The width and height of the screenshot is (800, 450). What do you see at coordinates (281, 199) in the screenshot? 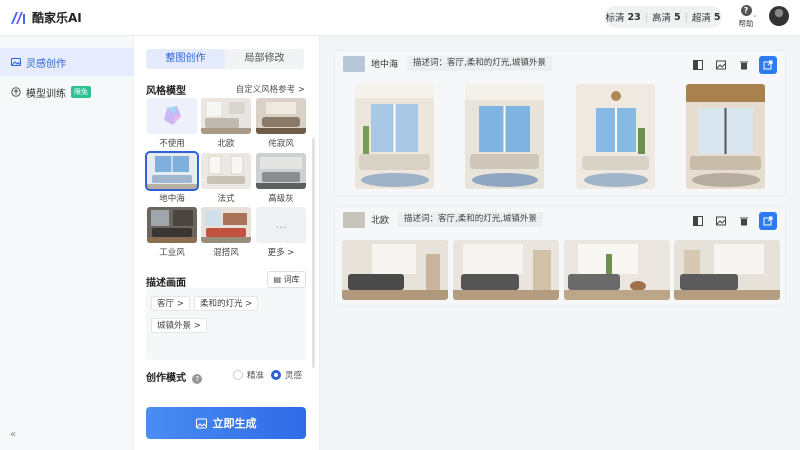
I see `style-label: 高级灰` at bounding box center [281, 199].